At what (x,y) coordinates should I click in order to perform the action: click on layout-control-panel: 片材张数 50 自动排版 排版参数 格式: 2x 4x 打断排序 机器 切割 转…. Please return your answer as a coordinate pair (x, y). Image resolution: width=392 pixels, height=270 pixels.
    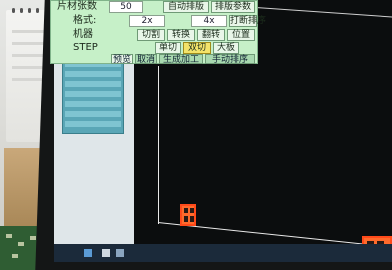
    Looking at the image, I should click on (158, 32).